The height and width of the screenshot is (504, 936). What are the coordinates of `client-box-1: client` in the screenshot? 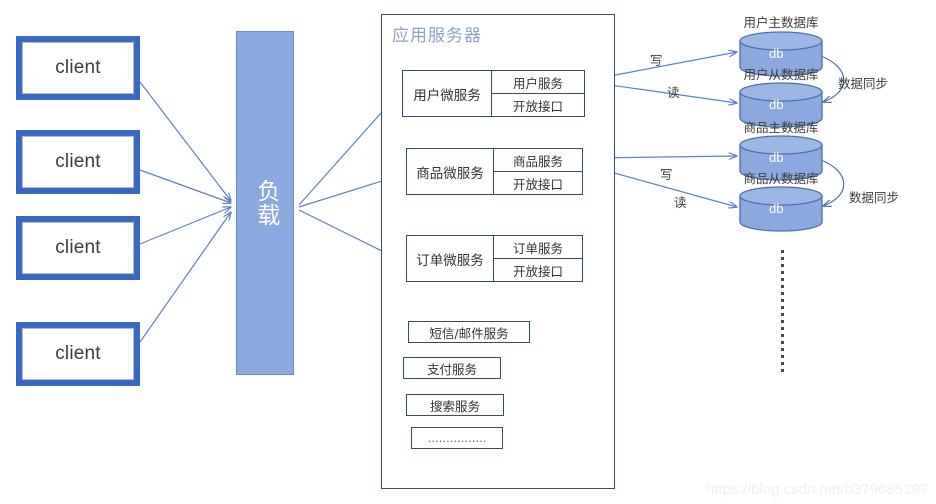 It's located at (78, 68).